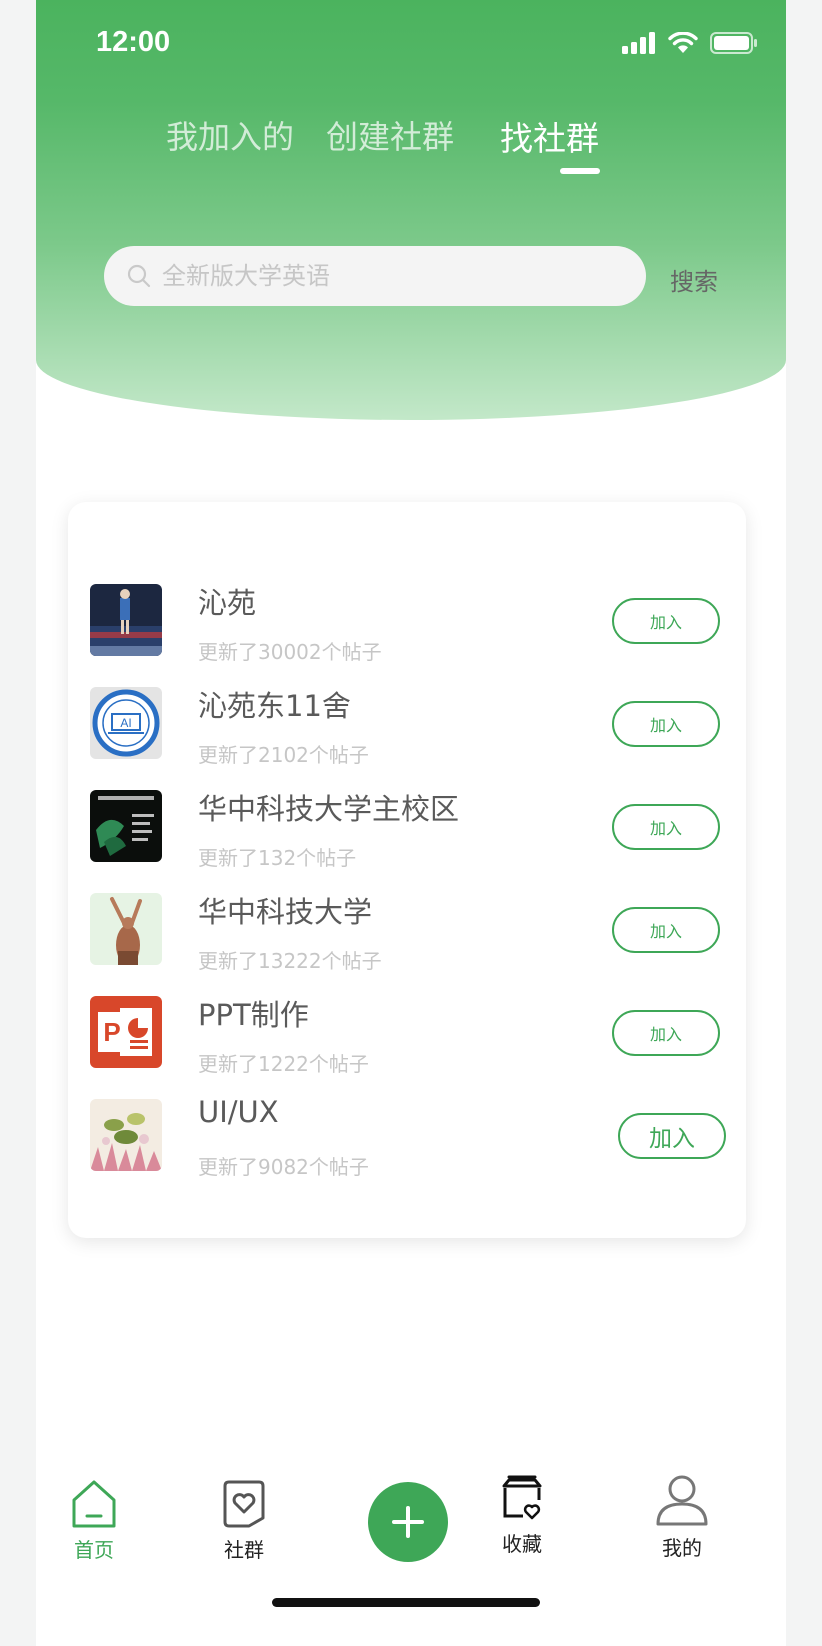 The width and height of the screenshot is (822, 1646). What do you see at coordinates (285, 912) in the screenshot?
I see `community-name: 华中科技大学` at bounding box center [285, 912].